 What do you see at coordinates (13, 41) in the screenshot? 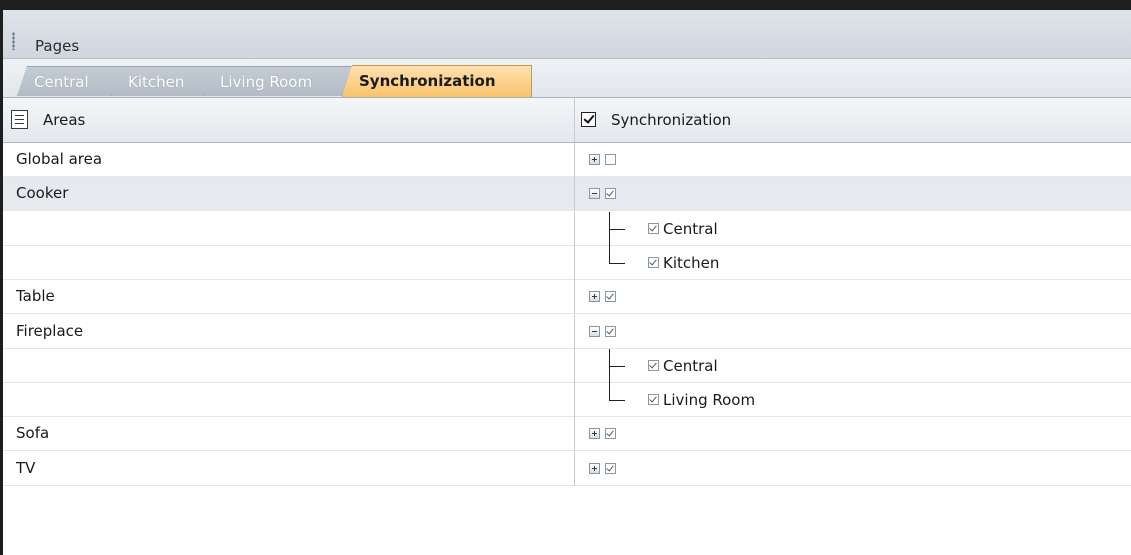
I see `drag-grip-icon` at bounding box center [13, 41].